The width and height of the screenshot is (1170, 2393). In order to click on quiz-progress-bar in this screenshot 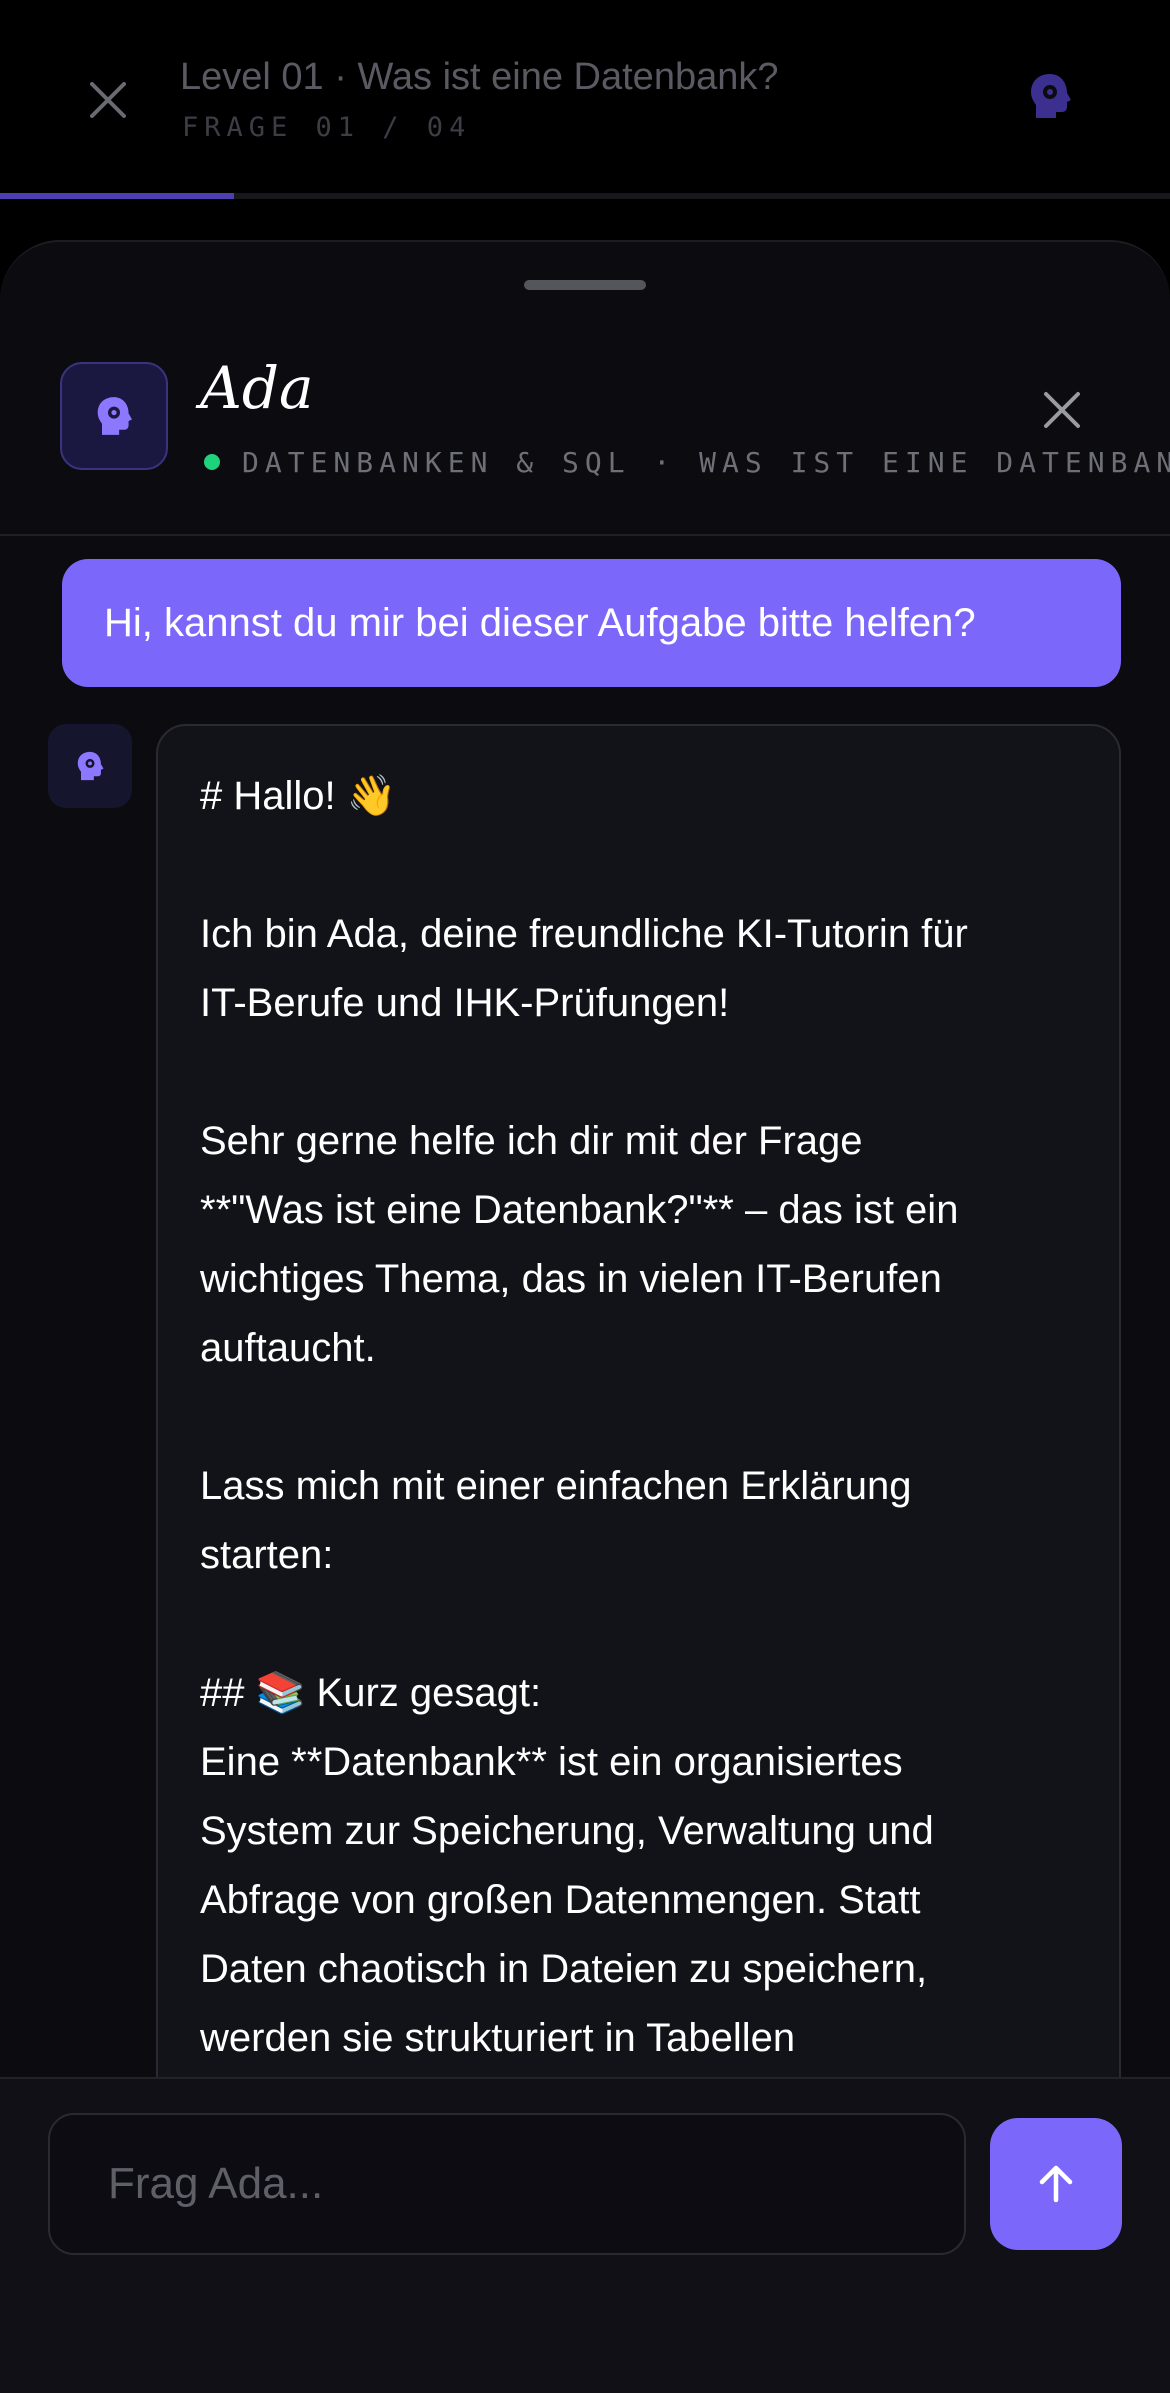, I will do `click(585, 196)`.